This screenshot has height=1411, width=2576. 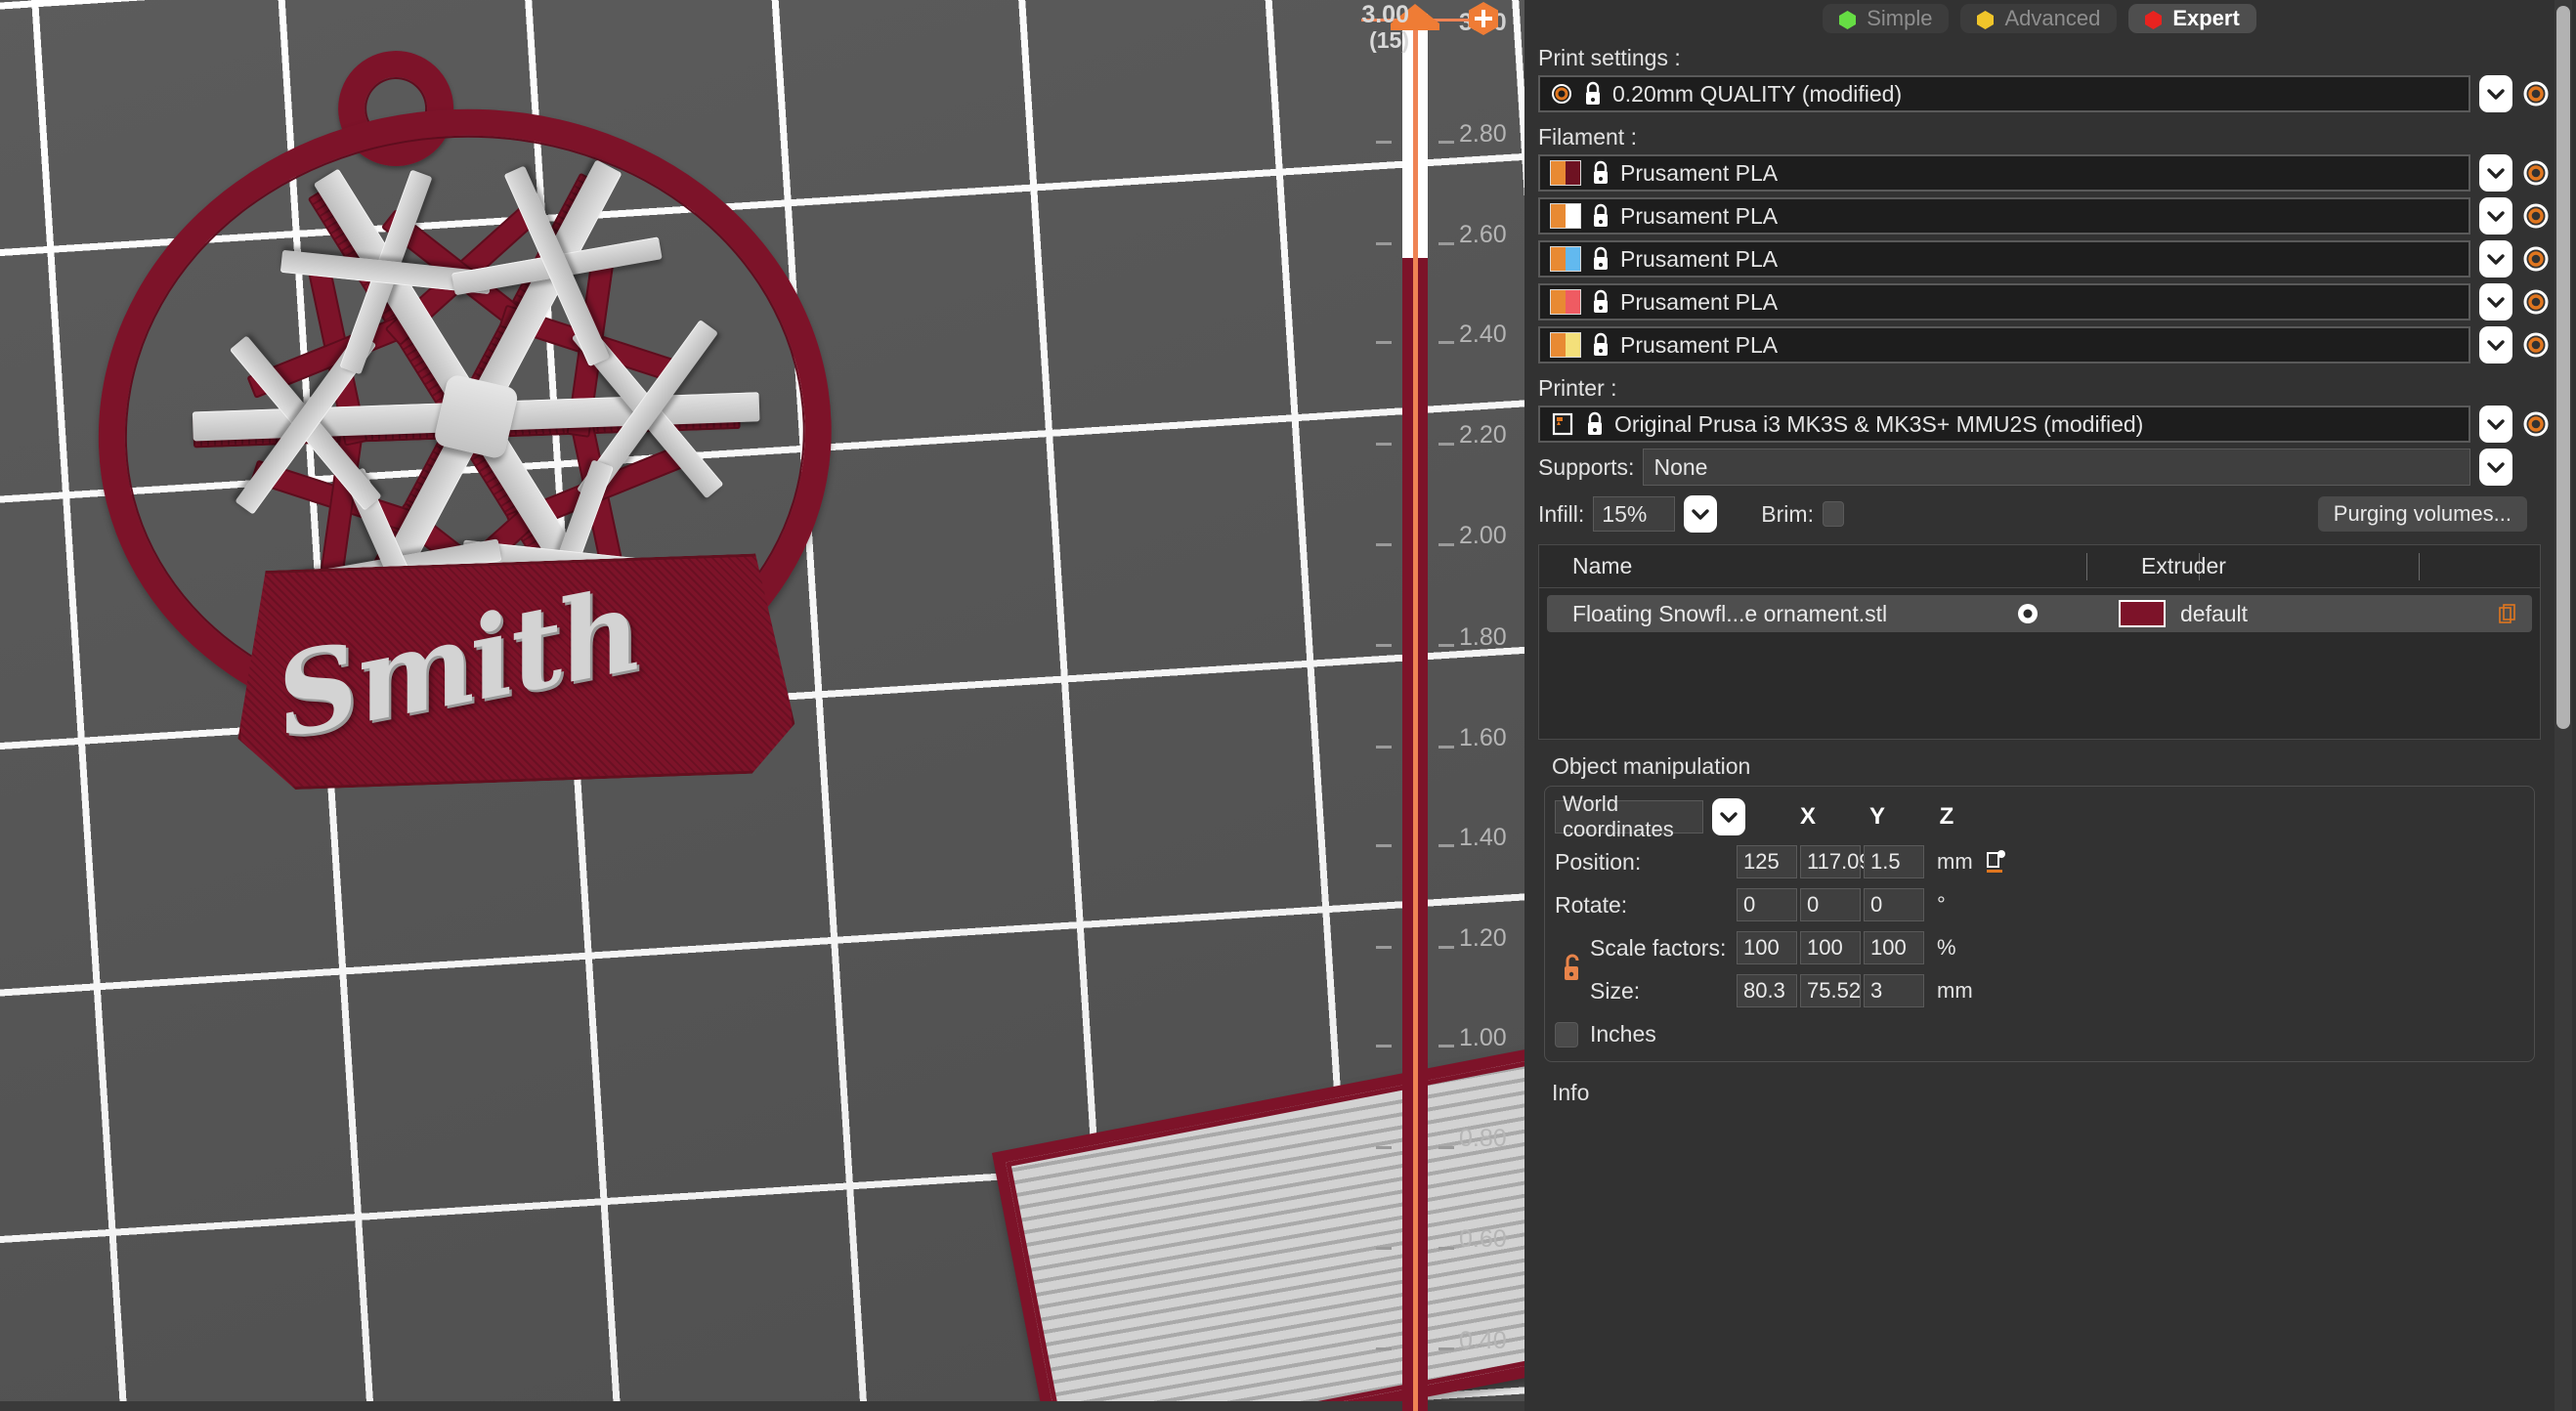 What do you see at coordinates (1894, 905) in the screenshot?
I see `rotate-z-field: 0` at bounding box center [1894, 905].